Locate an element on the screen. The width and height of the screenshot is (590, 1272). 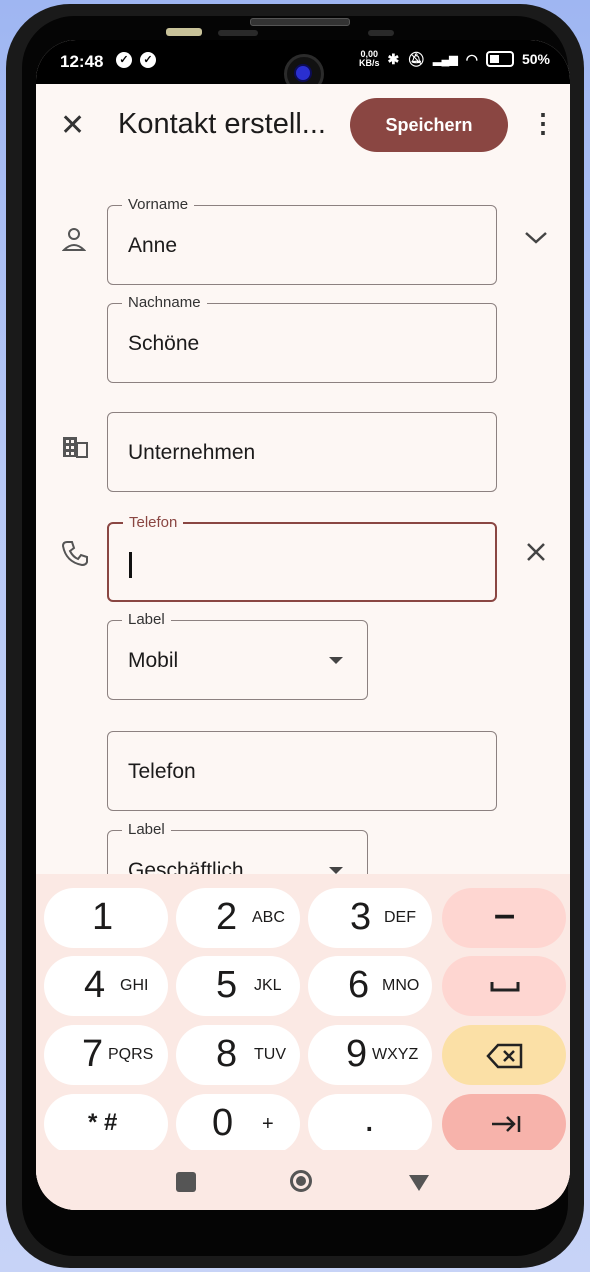
navigation-bar is located at coordinates (303, 1180).